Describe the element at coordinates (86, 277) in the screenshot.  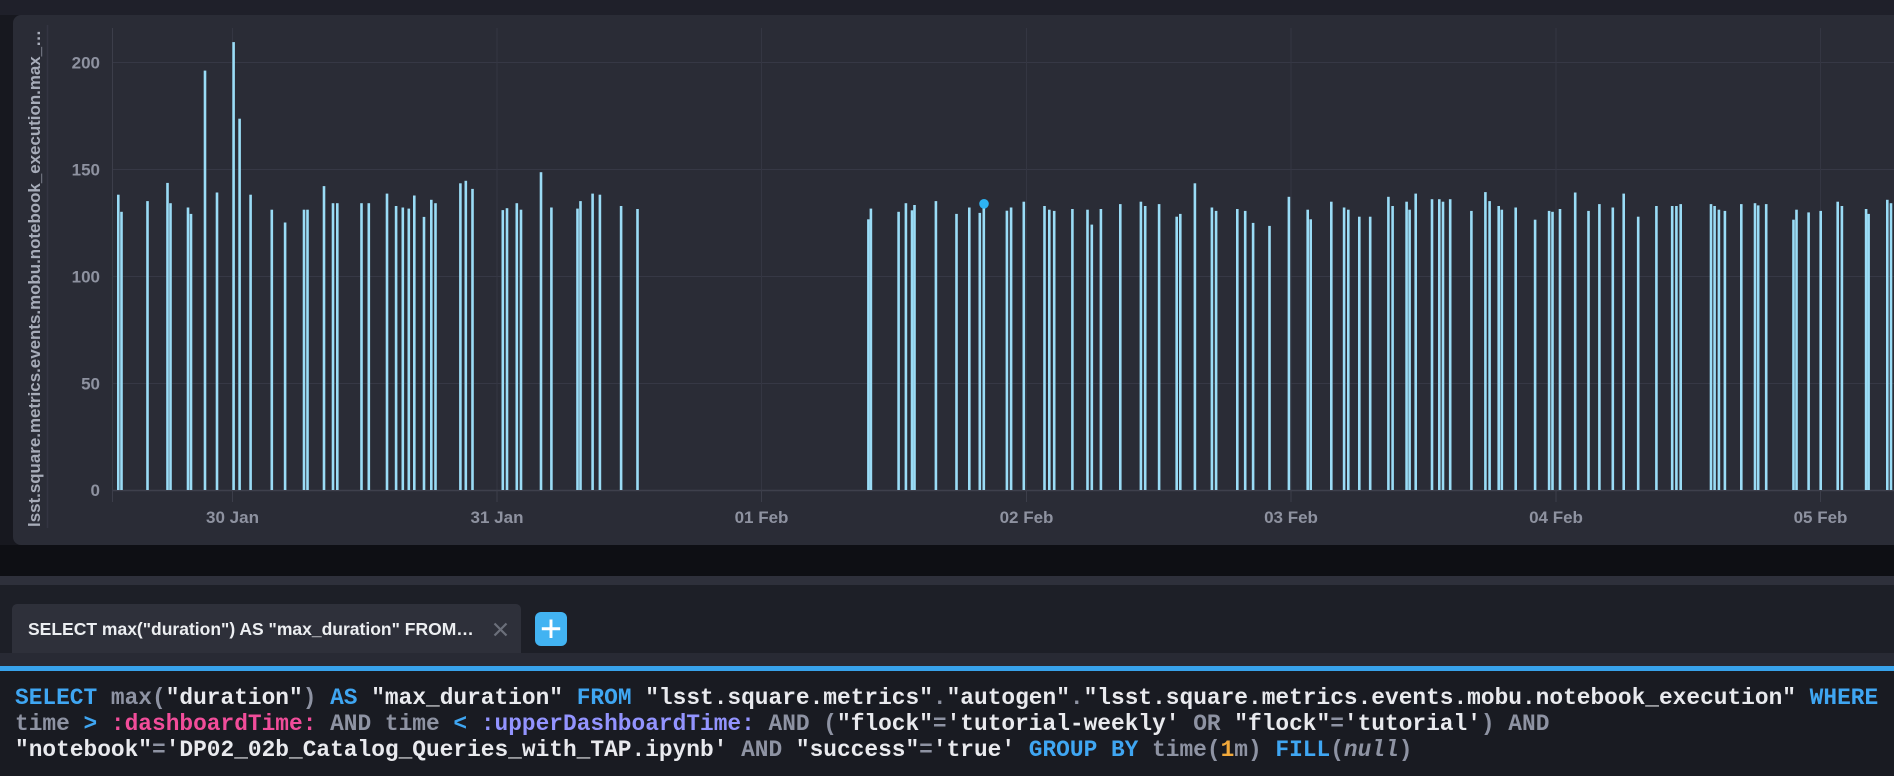
I see `svg-text: 100` at that location.